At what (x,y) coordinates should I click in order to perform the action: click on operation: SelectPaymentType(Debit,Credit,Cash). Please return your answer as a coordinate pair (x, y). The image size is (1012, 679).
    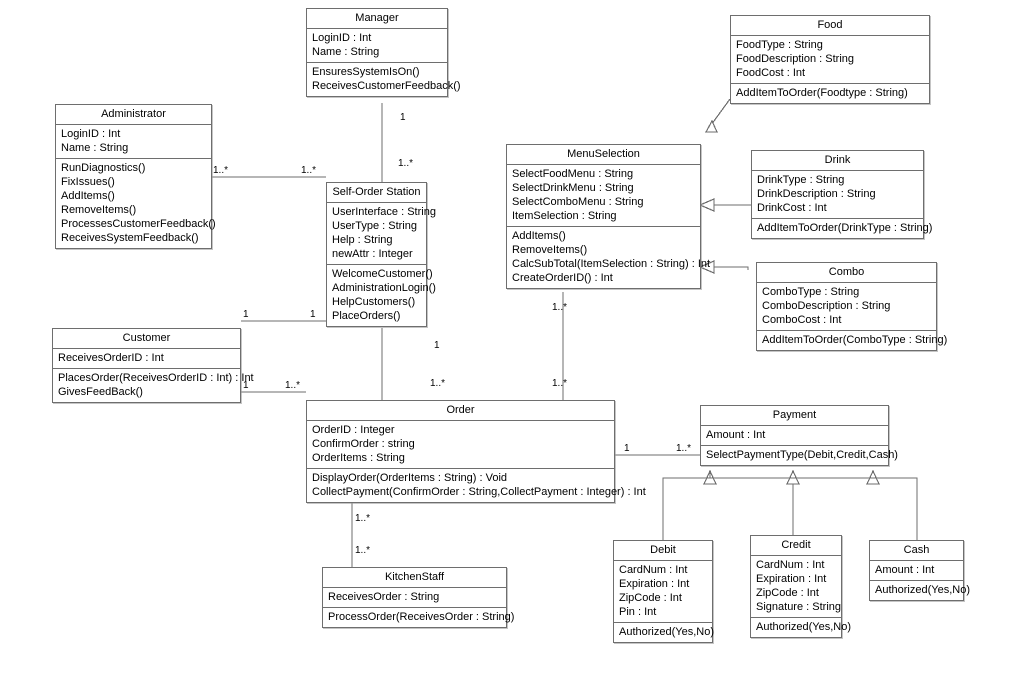
    Looking at the image, I should click on (802, 455).